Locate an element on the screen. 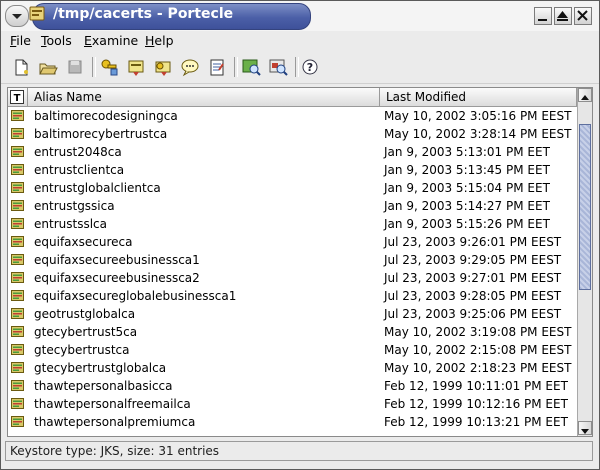 Image resolution: width=600 pixels, height=470 pixels. last-modified-cell: Jan 9, 2003 5:14:27 PM EET is located at coordinates (467, 206).